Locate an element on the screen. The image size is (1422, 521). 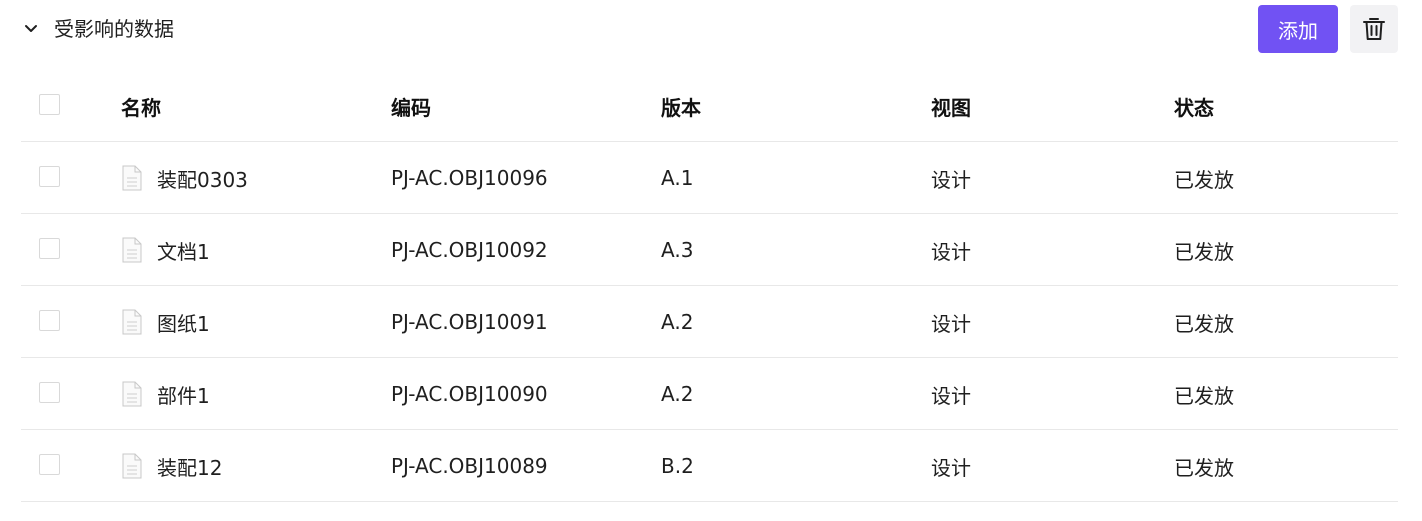
code-cell: PJ-AC.OBJ10091 is located at coordinates (469, 322).